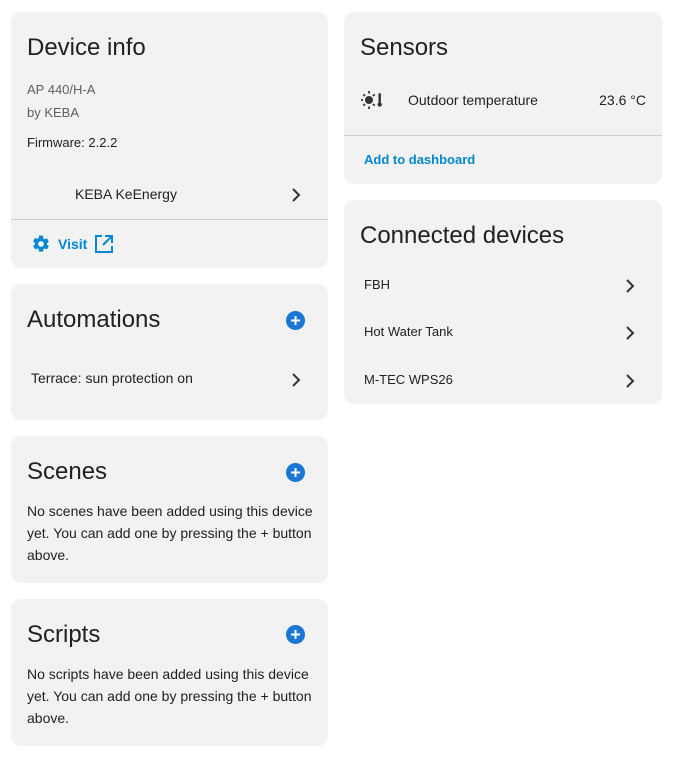 Image resolution: width=673 pixels, height=758 pixels. I want to click on sensor-value: 23.6 °C, so click(622, 100).